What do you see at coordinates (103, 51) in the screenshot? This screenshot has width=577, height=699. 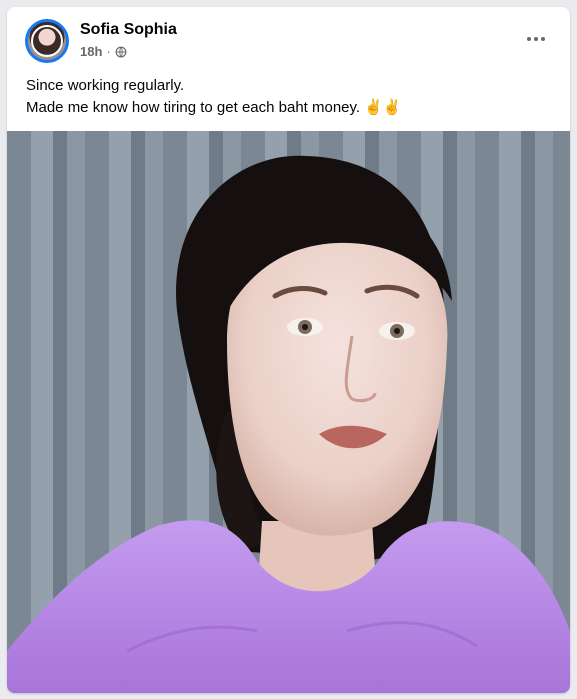 I see `post-meta: 18h ·` at bounding box center [103, 51].